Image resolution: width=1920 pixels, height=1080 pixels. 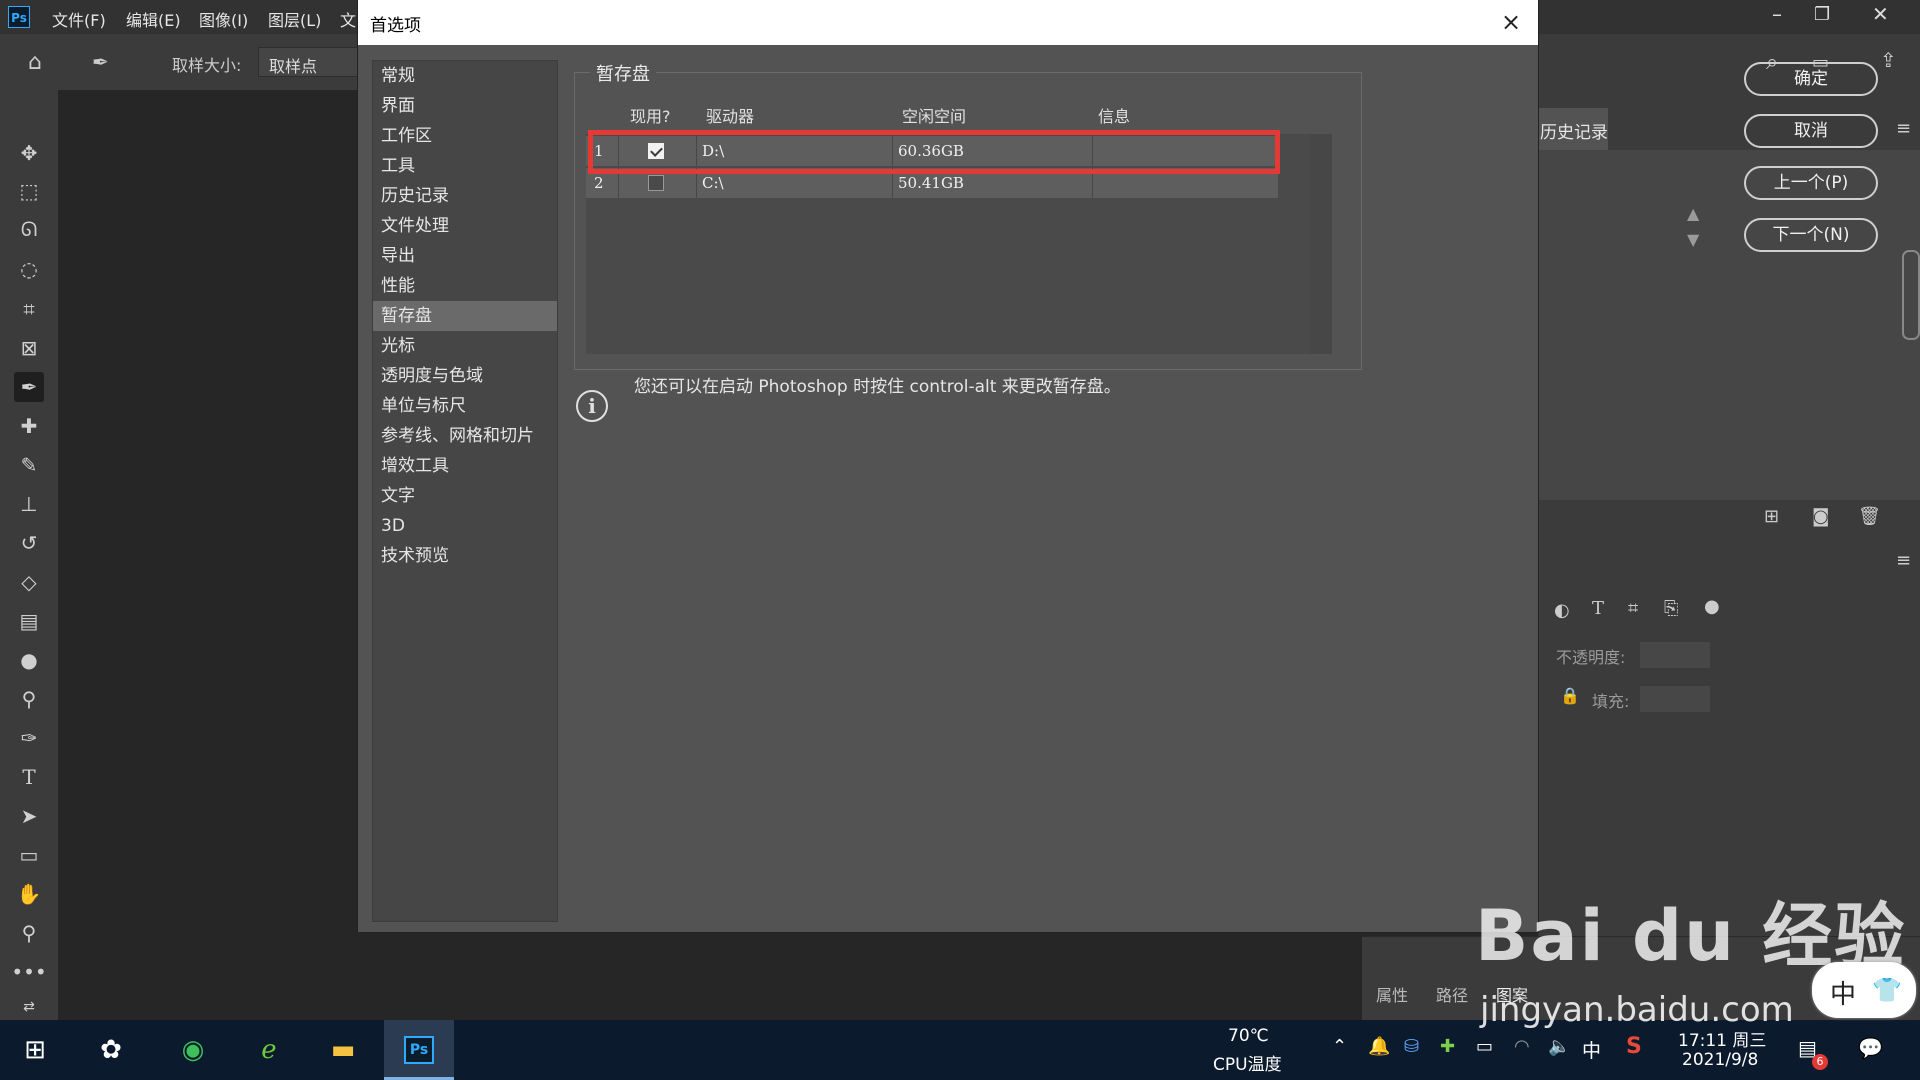 What do you see at coordinates (29, 777) in the screenshot?
I see `type-tool-icon: T` at bounding box center [29, 777].